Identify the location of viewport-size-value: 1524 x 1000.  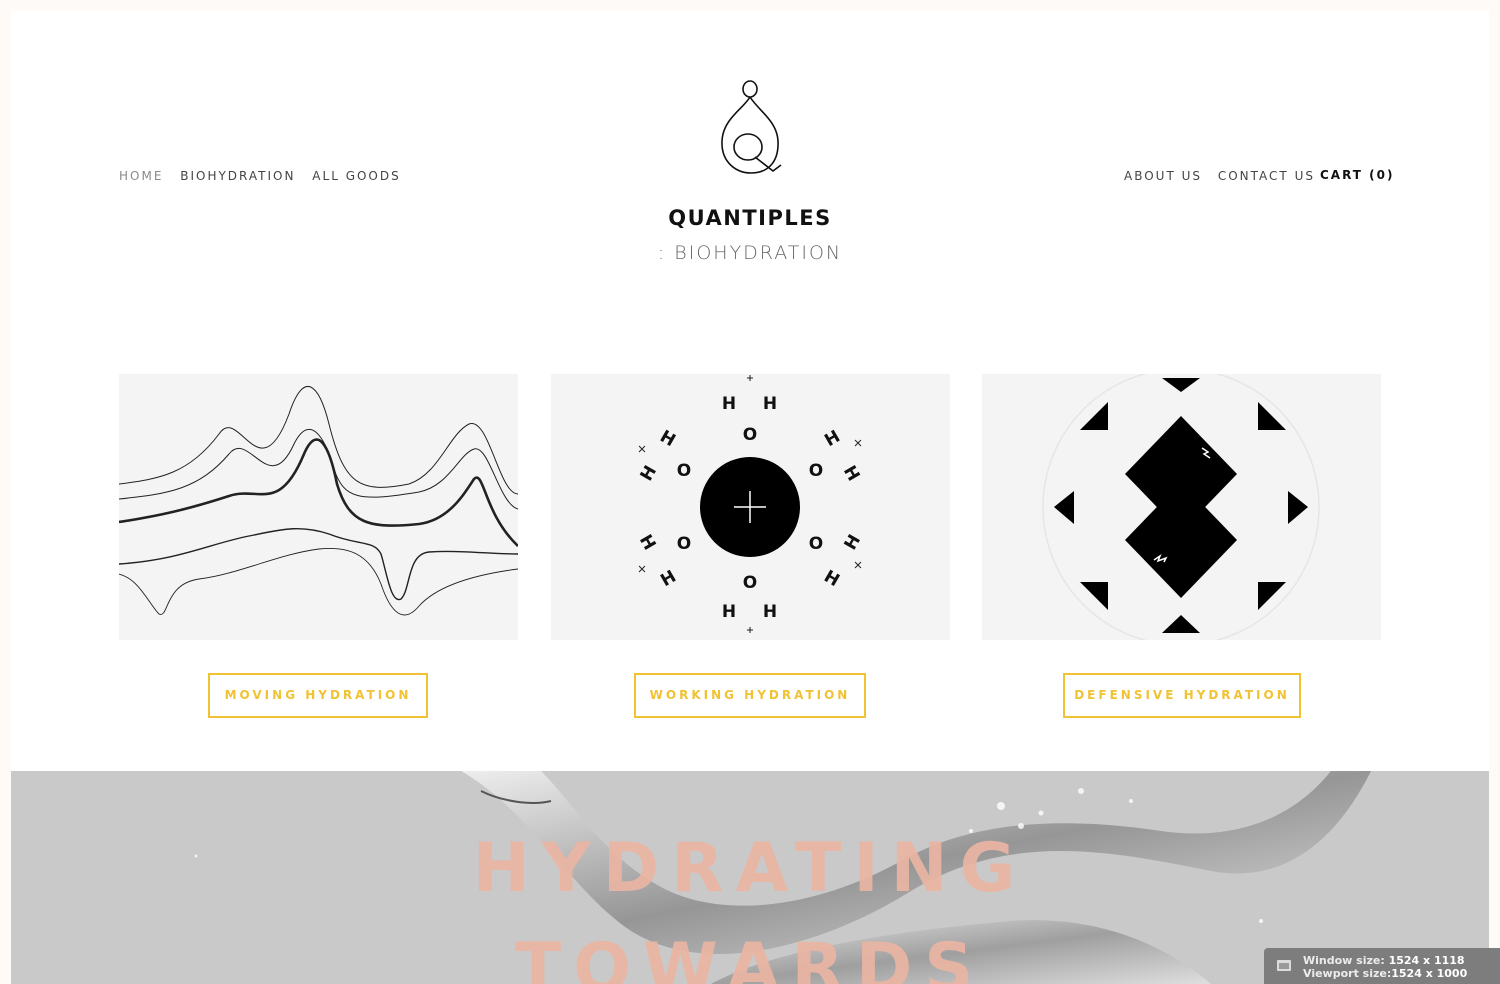
(1429, 973).